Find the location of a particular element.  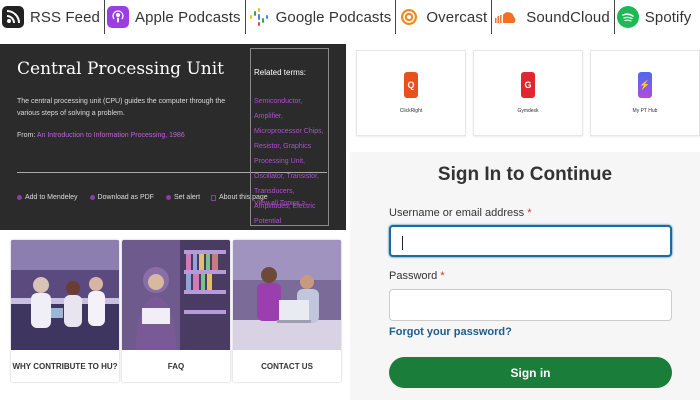

podcast-link-overcast: Overcast is located at coordinates (444, 17).